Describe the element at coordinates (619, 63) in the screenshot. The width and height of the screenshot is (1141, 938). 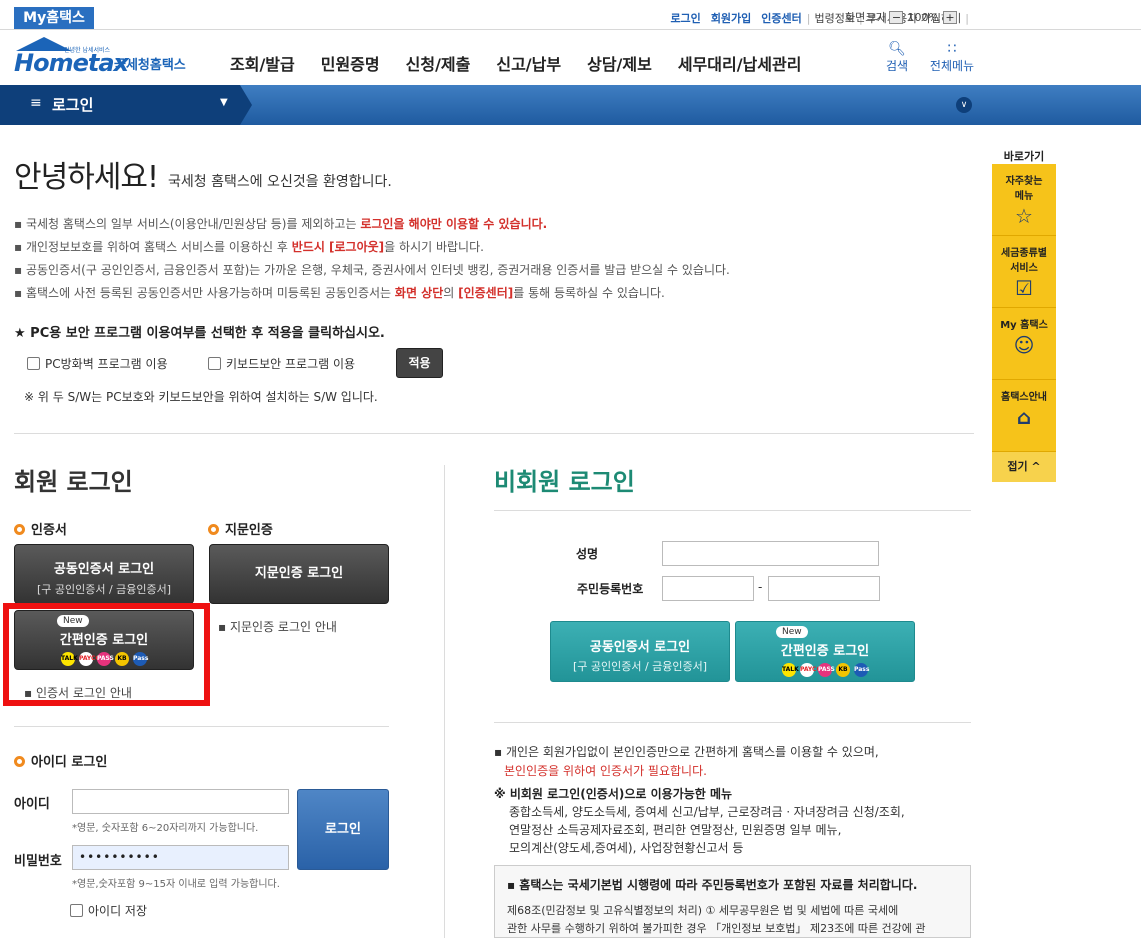
I see `nav-item-counsel: 상담/제보` at that location.